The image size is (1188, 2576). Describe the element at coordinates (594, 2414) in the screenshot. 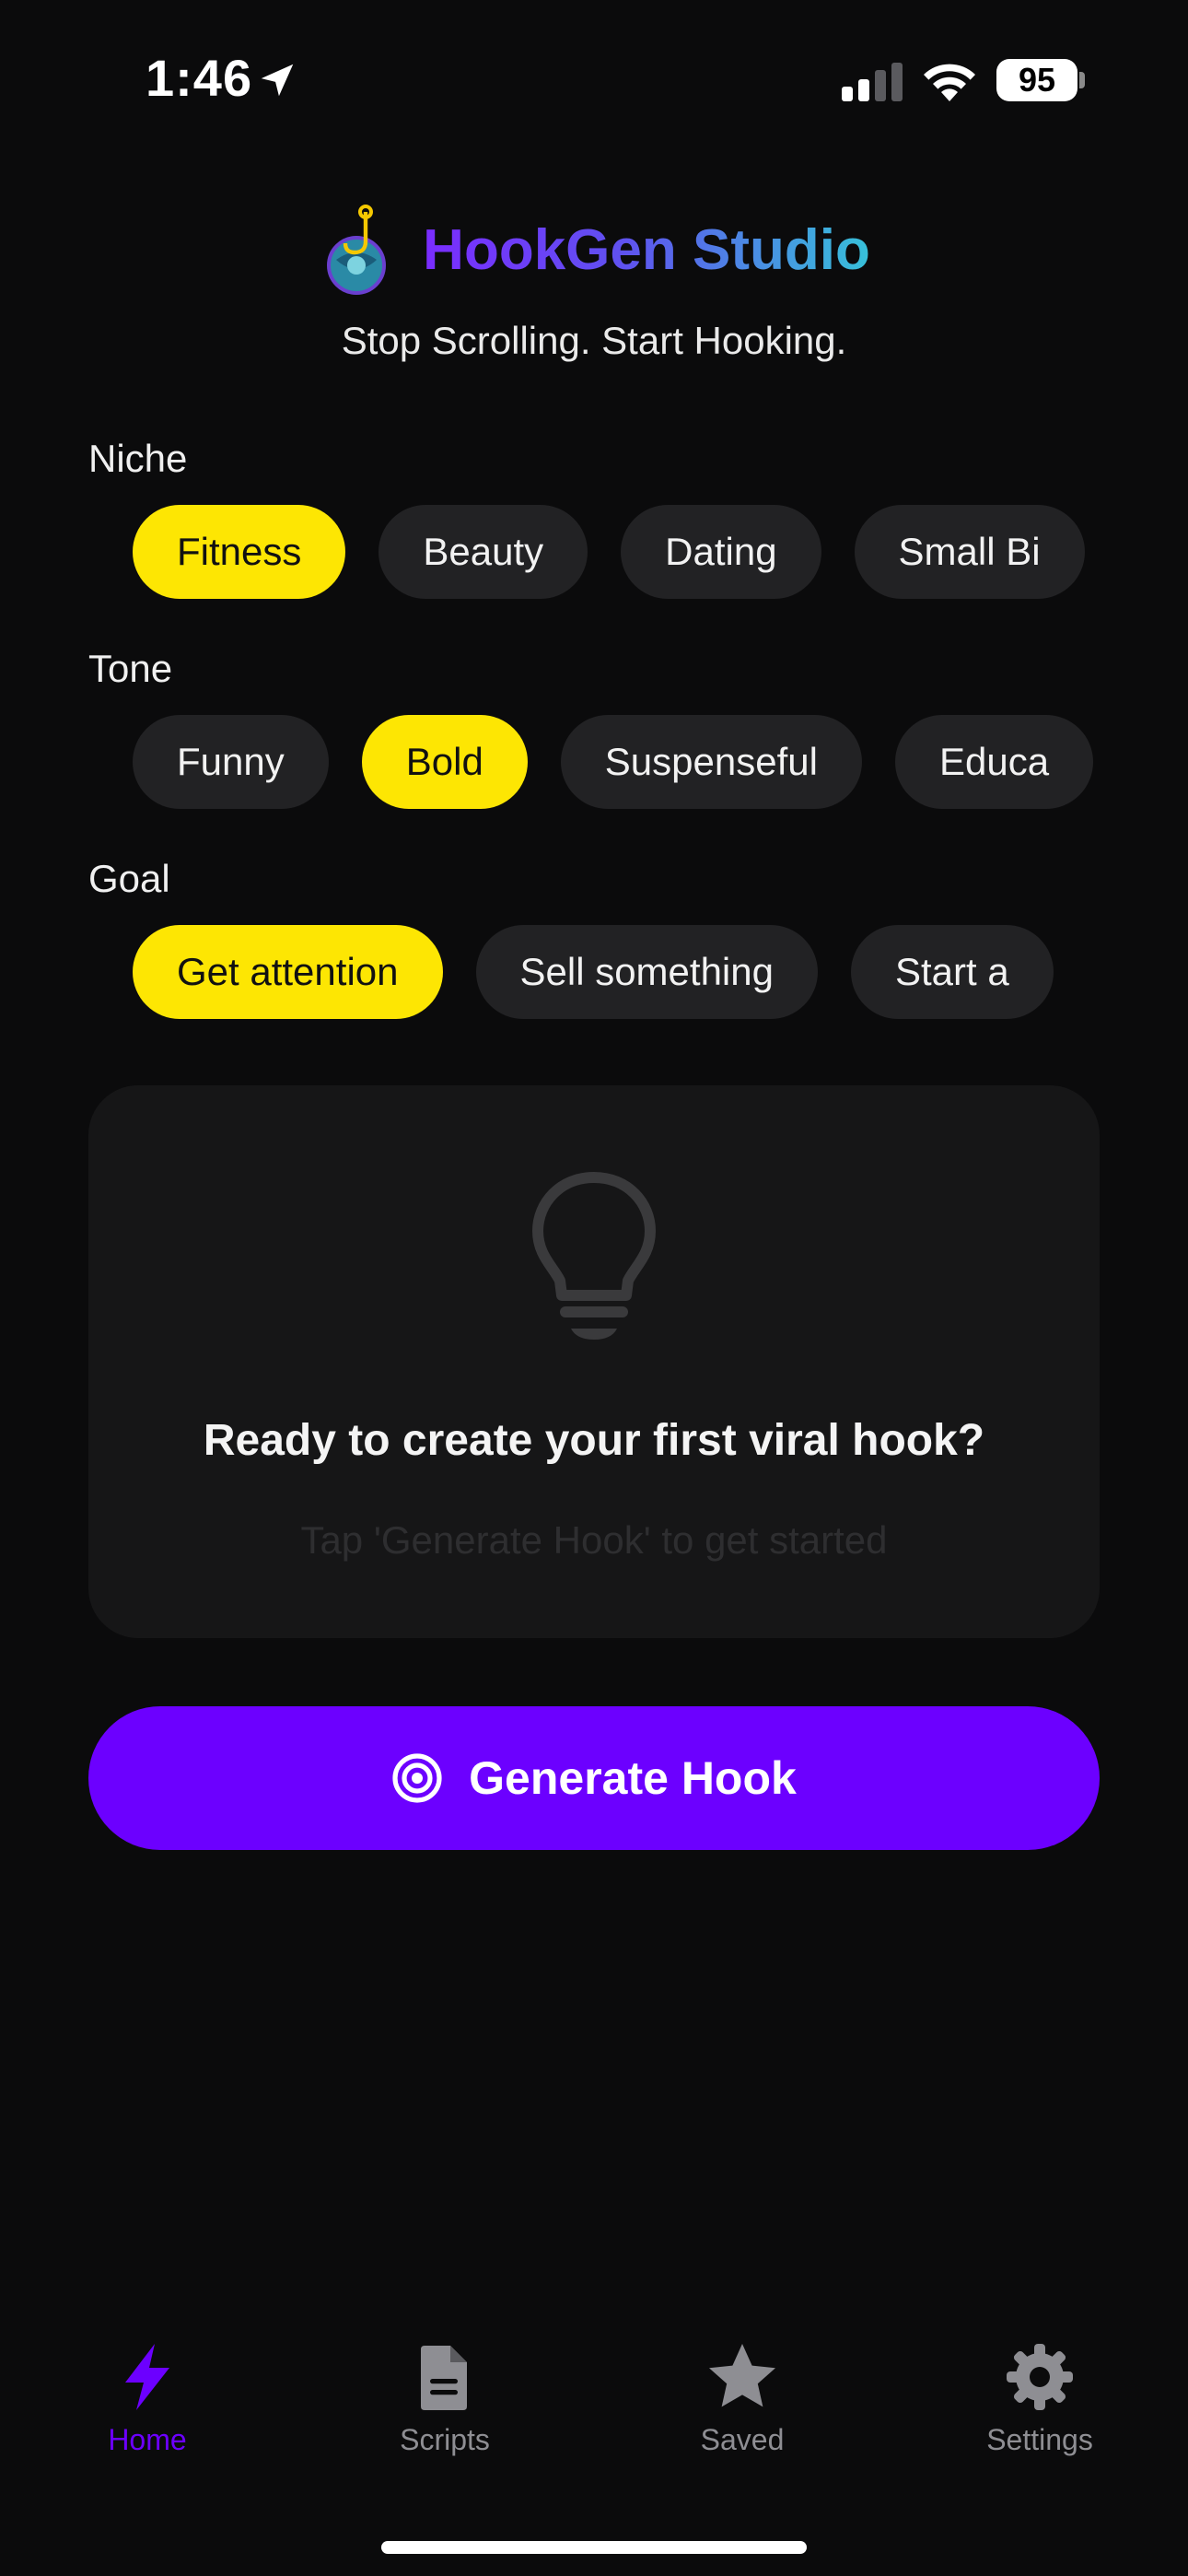

I see `tab-bar: Home Scripts Saved Settings` at that location.